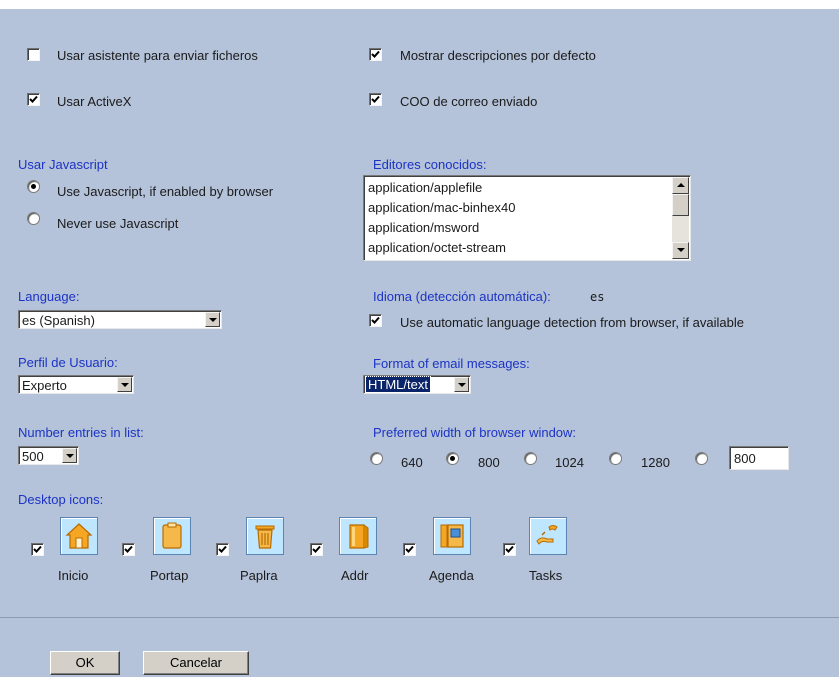 This screenshot has height=677, width=839. Describe the element at coordinates (265, 536) in the screenshot. I see `trash-icon` at that location.